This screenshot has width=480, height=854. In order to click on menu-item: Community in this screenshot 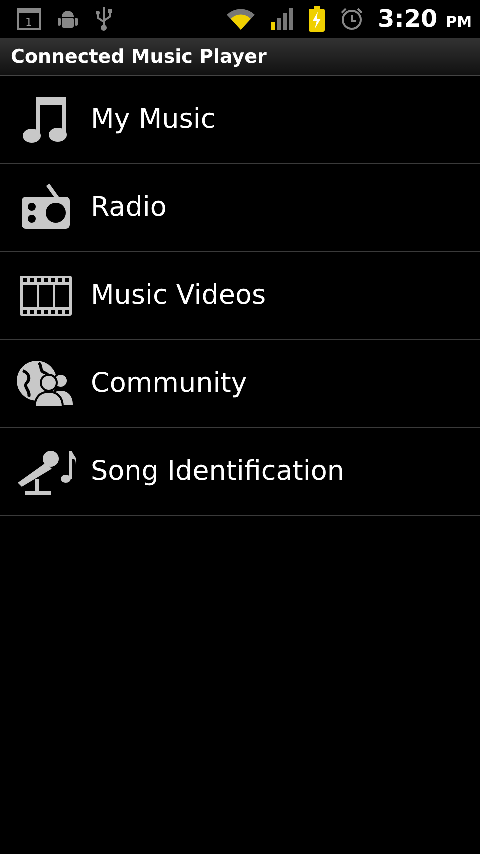, I will do `click(240, 384)`.